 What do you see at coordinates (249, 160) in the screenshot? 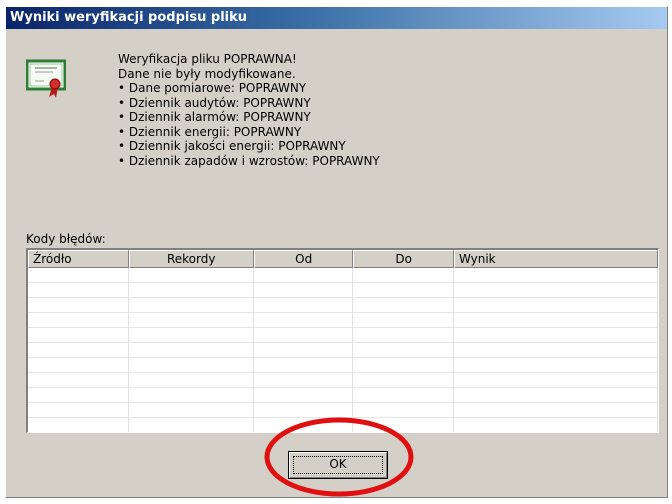
I see `message-line: • Dziennik zapadów i wzrostów: POPRAWNY` at bounding box center [249, 160].